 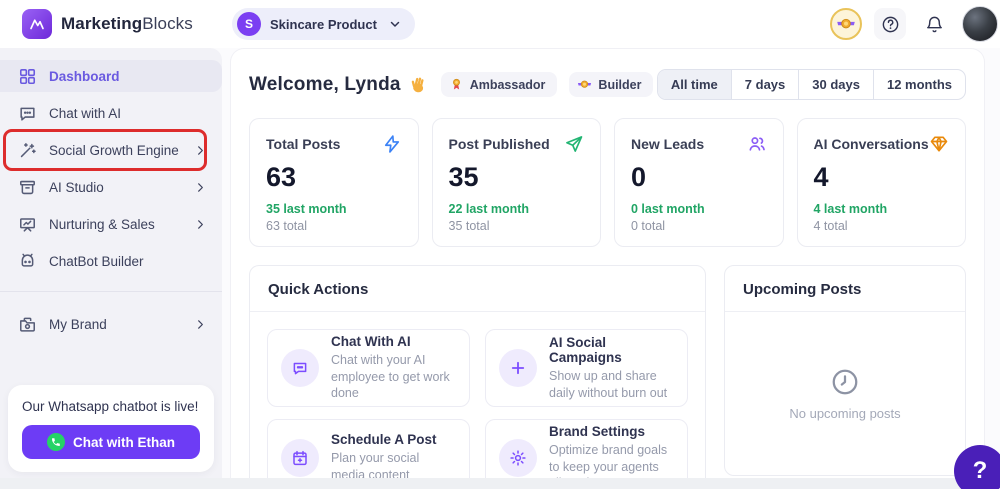 I want to click on plus-icon, so click(x=518, y=368).